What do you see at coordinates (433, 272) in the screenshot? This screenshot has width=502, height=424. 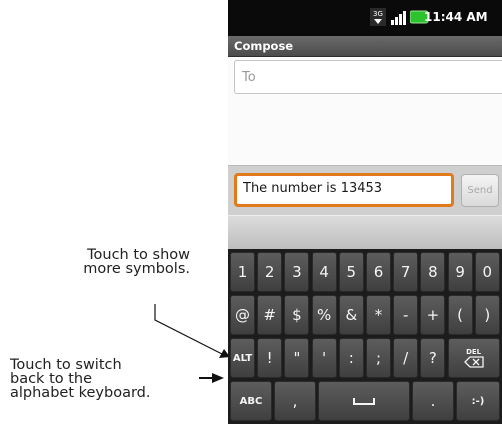 I see `key-number: 8` at bounding box center [433, 272].